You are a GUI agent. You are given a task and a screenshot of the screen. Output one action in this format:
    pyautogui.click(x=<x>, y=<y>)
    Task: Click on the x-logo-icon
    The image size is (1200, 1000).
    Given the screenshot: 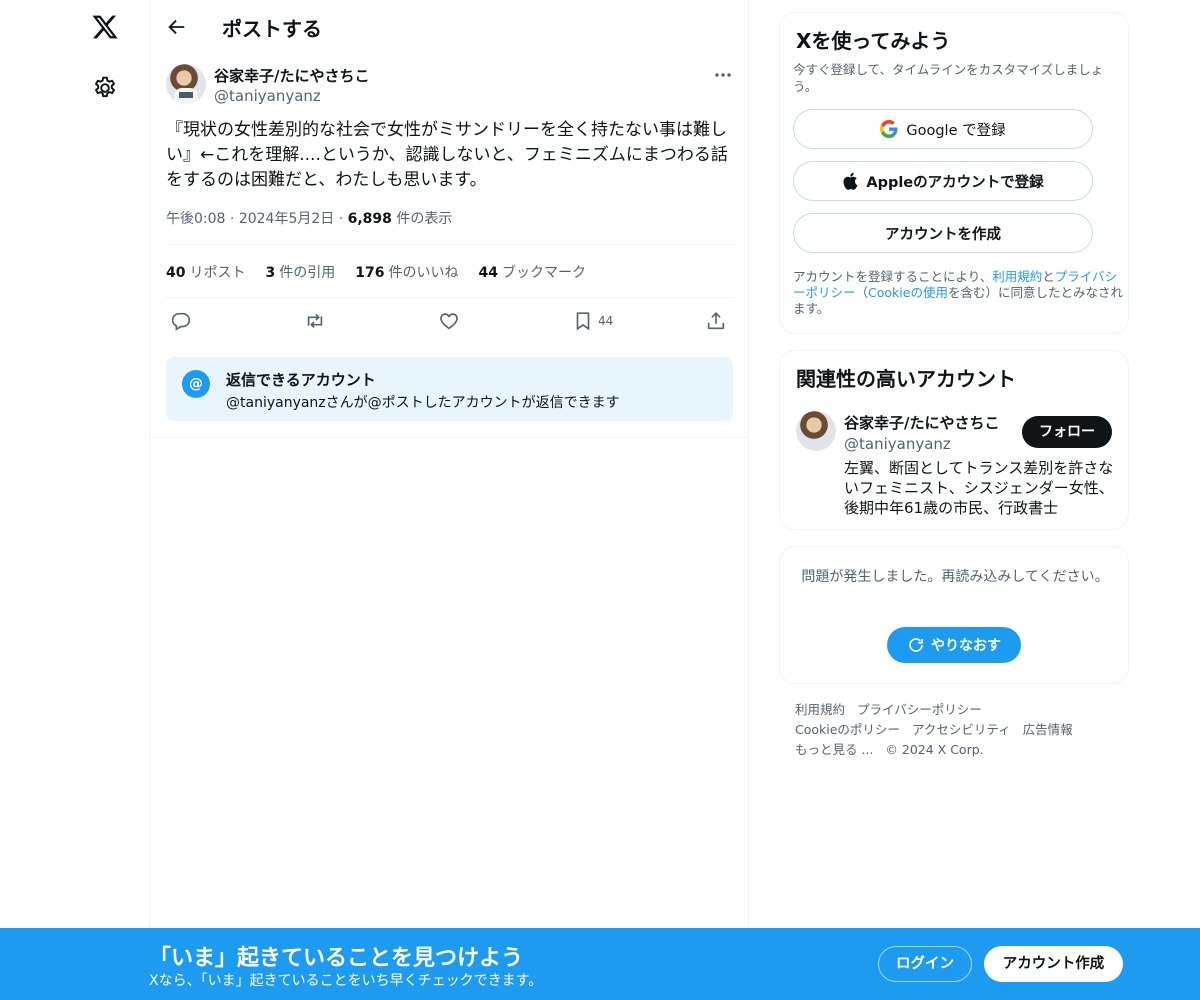 What is the action you would take?
    pyautogui.click(x=105, y=27)
    